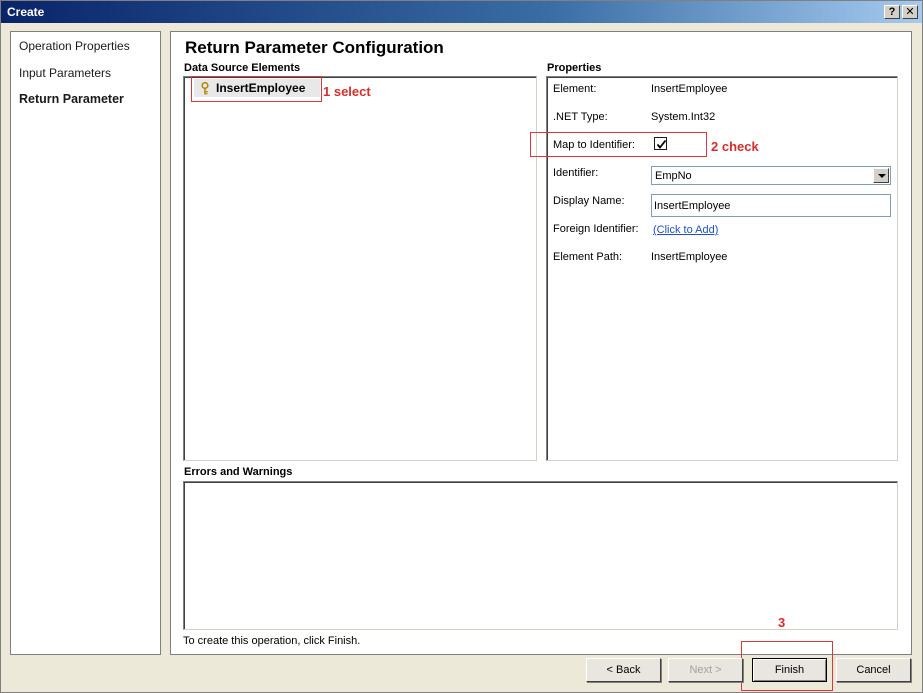 This screenshot has width=923, height=693. What do you see at coordinates (689, 257) in the screenshot?
I see `element-path-value: InsertEmployee` at bounding box center [689, 257].